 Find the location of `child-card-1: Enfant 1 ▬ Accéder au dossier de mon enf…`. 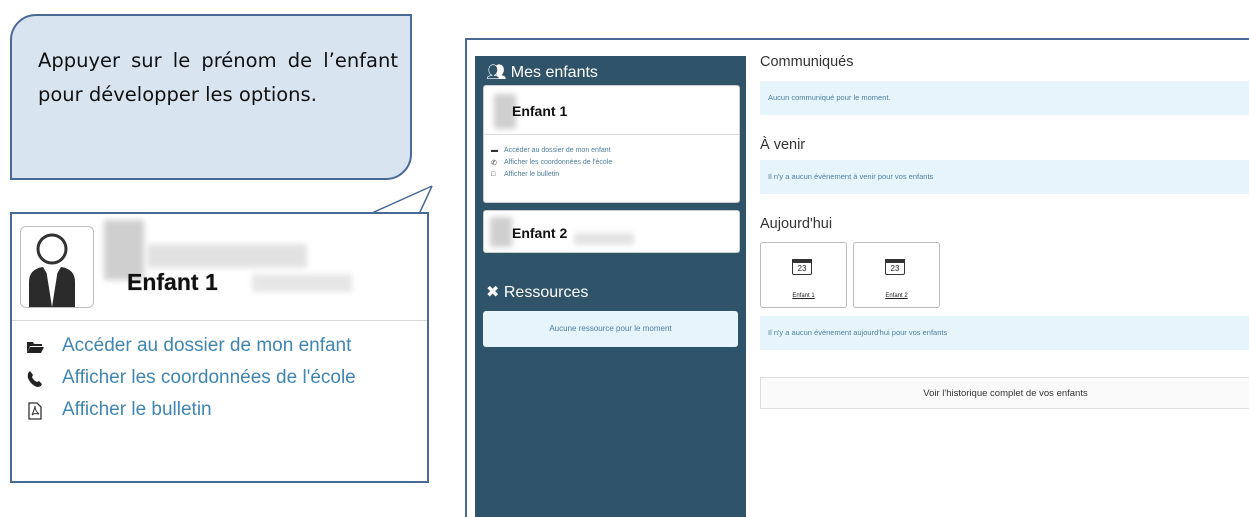

child-card-1: Enfant 1 ▬ Accéder au dossier de mon enf… is located at coordinates (611, 144).